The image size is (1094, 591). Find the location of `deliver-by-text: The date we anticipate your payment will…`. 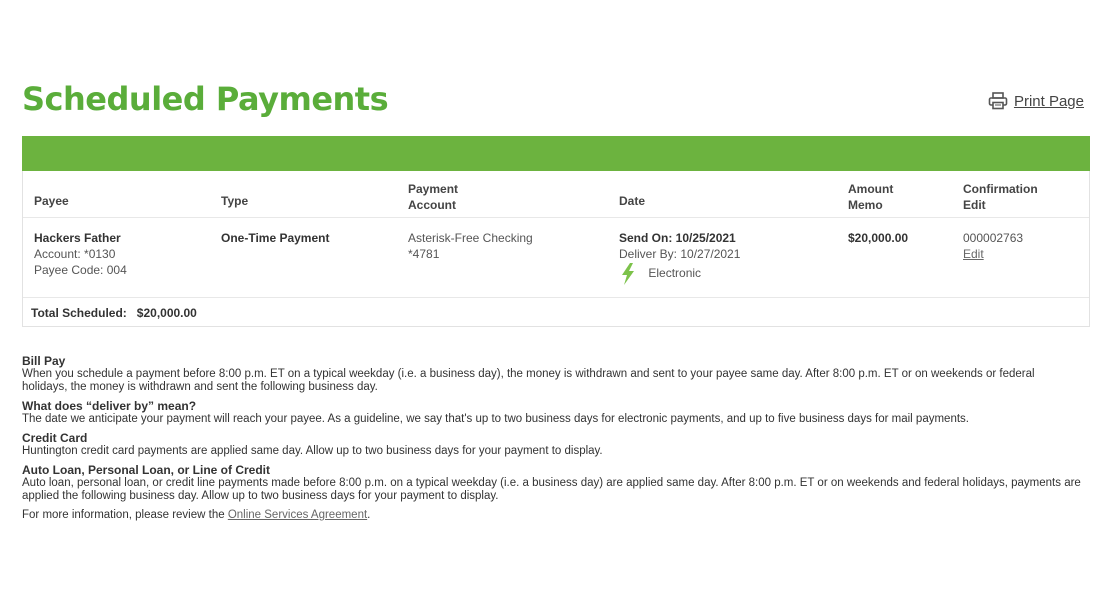

deliver-by-text: The date we anticipate your payment will… is located at coordinates (495, 419).